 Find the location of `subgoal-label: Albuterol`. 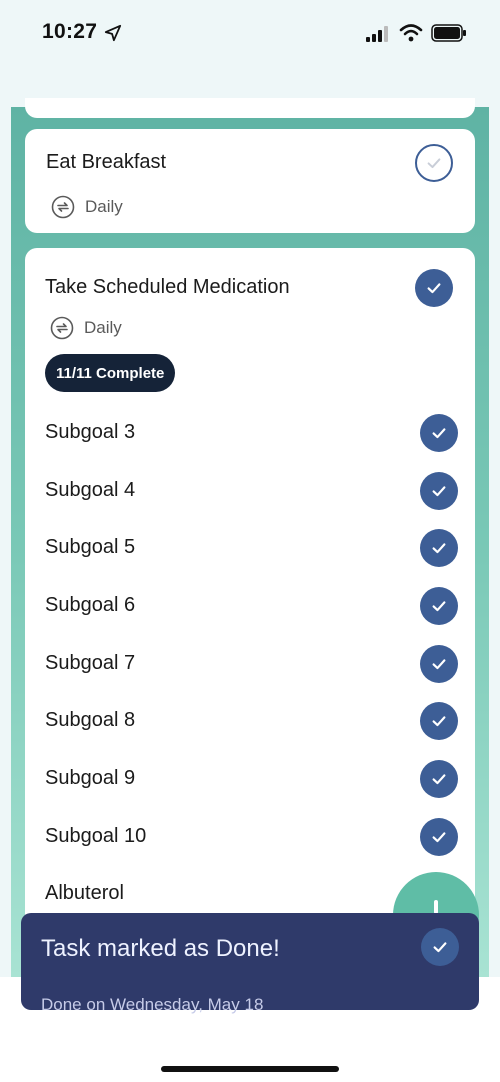

subgoal-label: Albuterol is located at coordinates (84, 893).